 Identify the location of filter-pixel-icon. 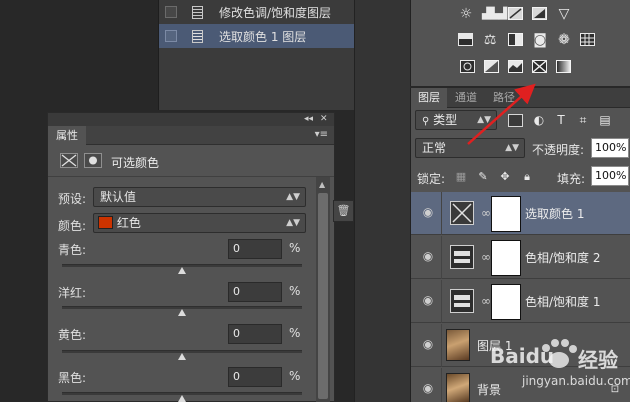
(515, 120).